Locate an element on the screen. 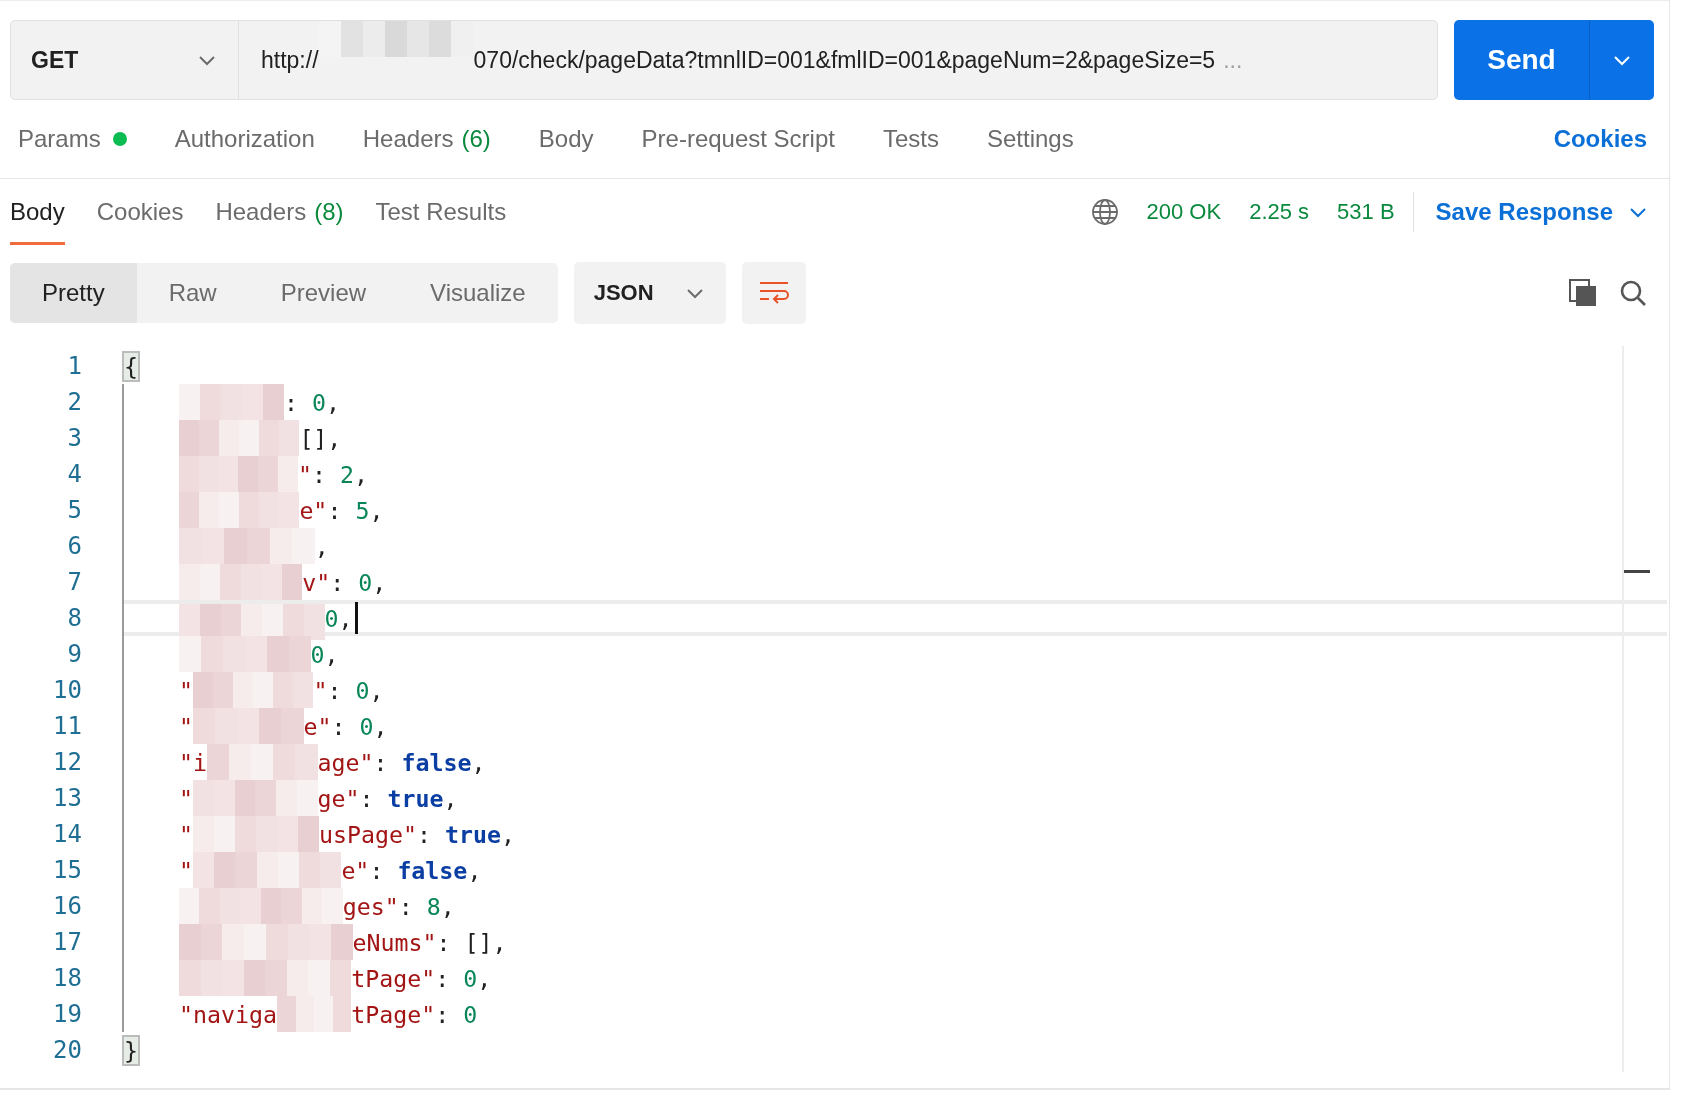 The height and width of the screenshot is (1096, 1704). view-mode-tab: Preview is located at coordinates (323, 293).